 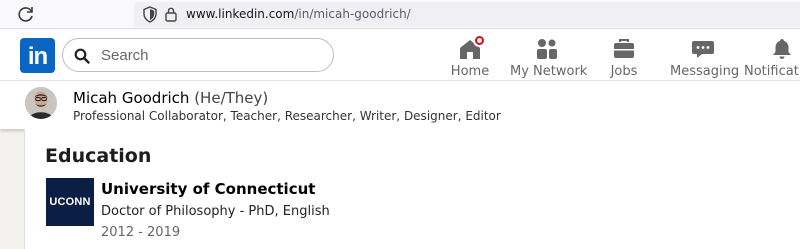 I want to click on search-bar, so click(x=198, y=55).